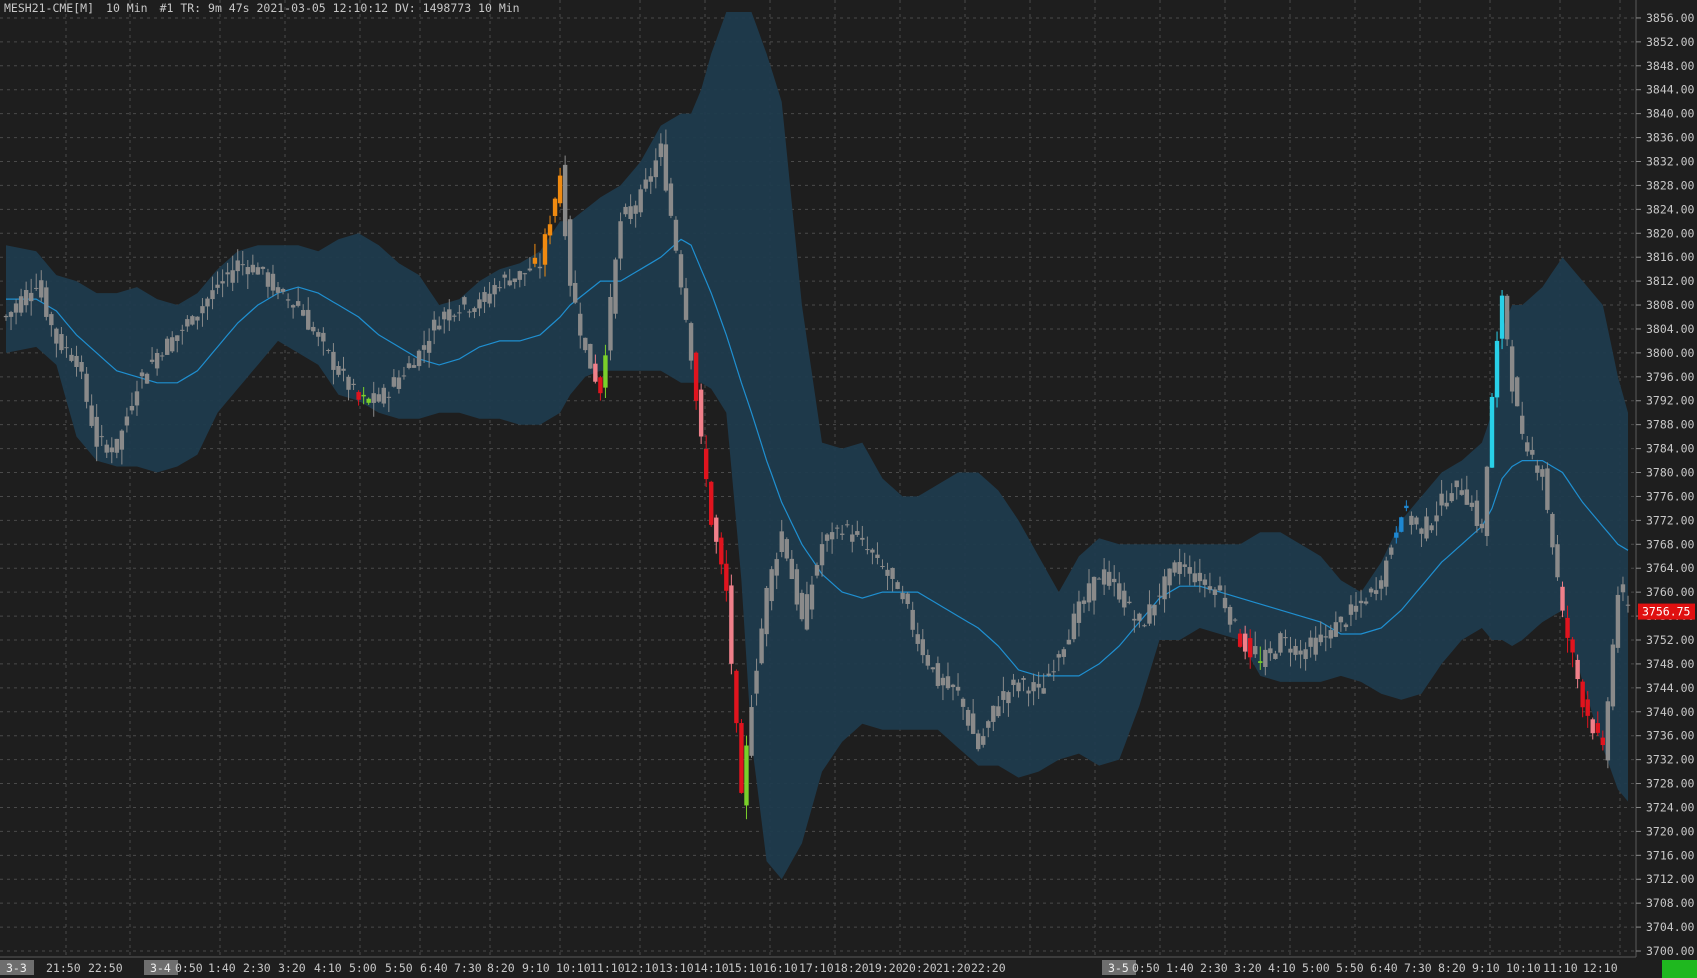 This screenshot has width=1697, height=978. What do you see at coordinates (1670, 305) in the screenshot?
I see `price-tick-label: 3808.00` at bounding box center [1670, 305].